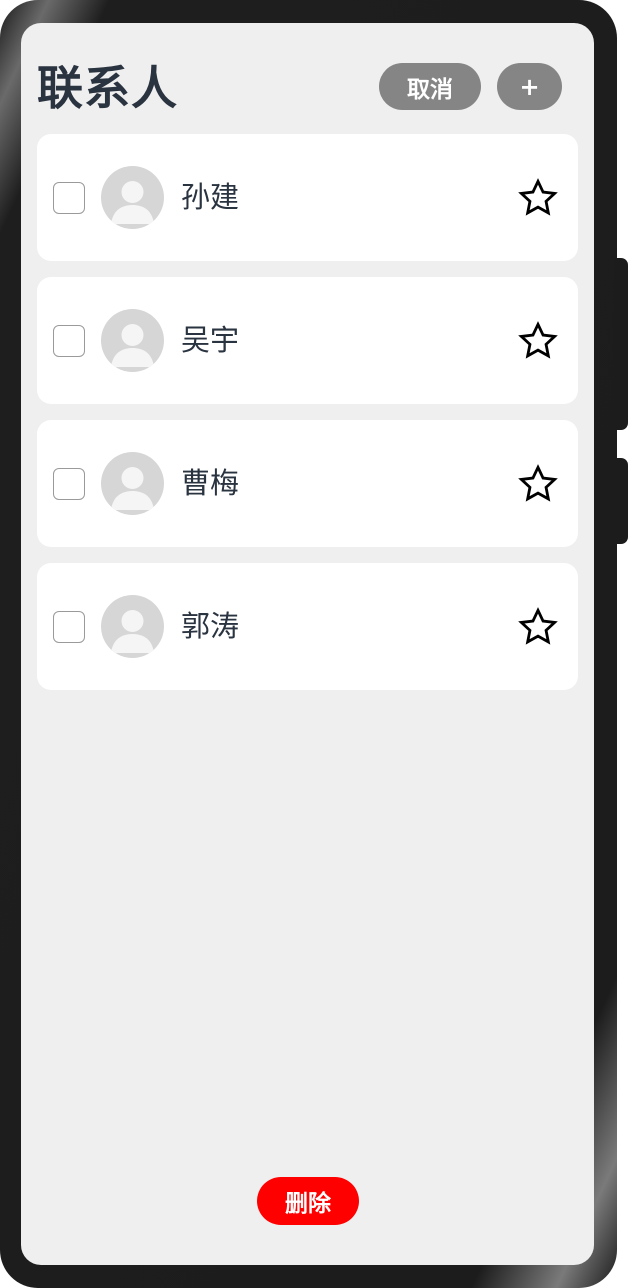 The height and width of the screenshot is (1288, 628). Describe the element at coordinates (308, 1201) in the screenshot. I see `delete-button: 删除` at that location.